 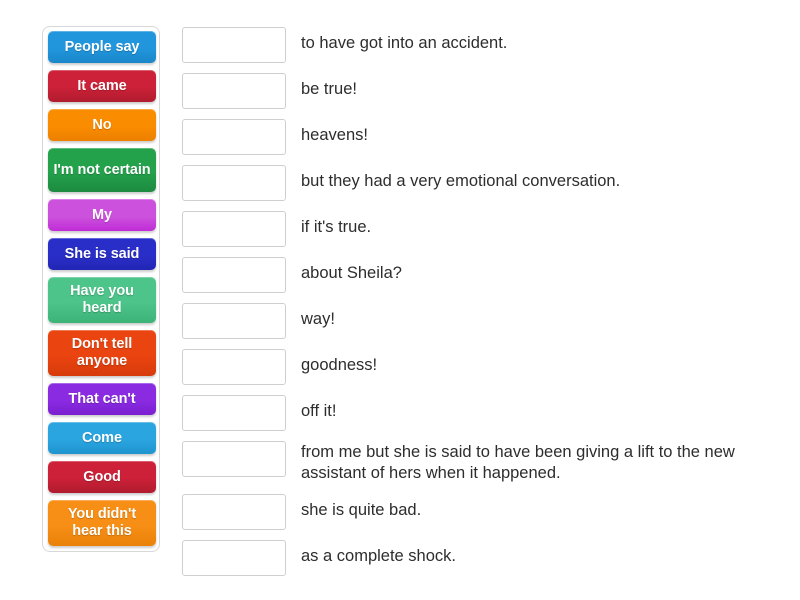 I want to click on answer-text: she is quite bad., so click(x=361, y=510).